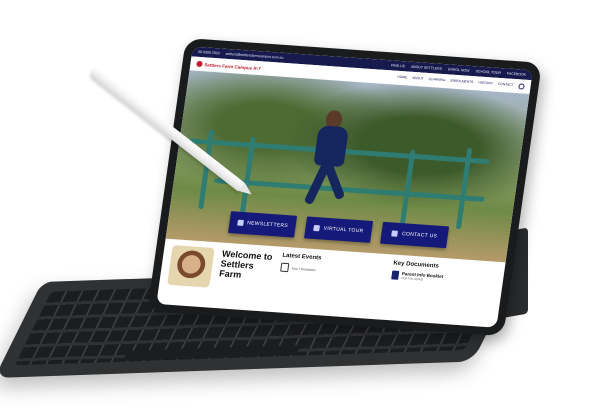 The height and width of the screenshot is (419, 596). I want to click on latest-events: Latest Events Year 7 Graduation, so click(331, 276).